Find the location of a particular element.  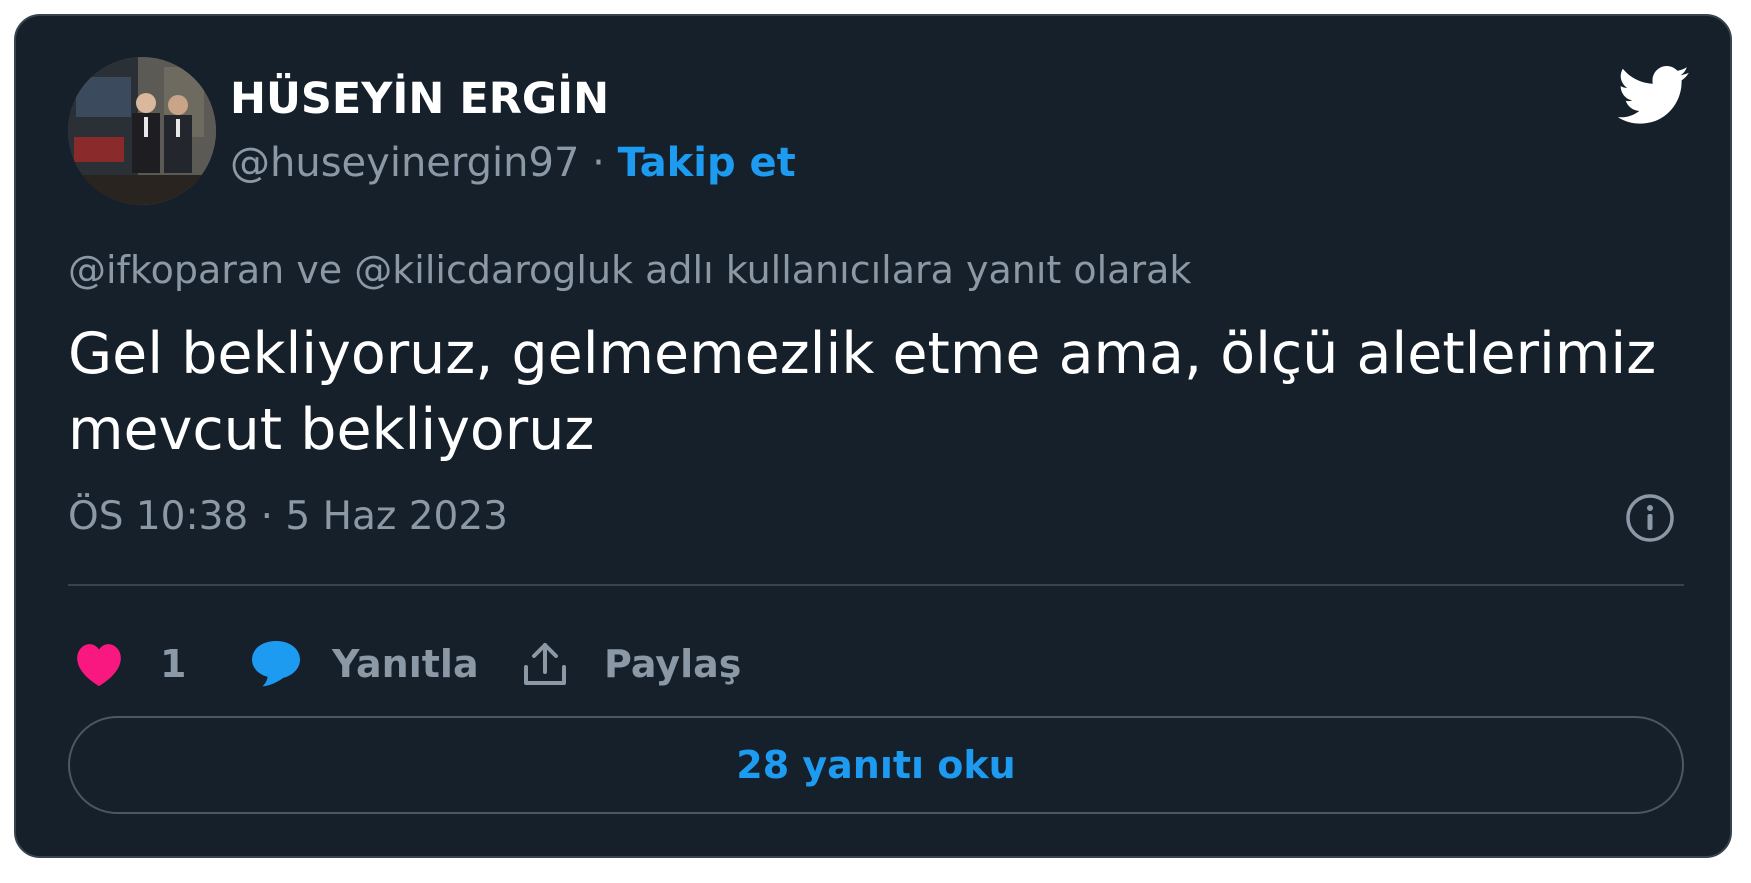

follow-button: Takip et is located at coordinates (707, 163).